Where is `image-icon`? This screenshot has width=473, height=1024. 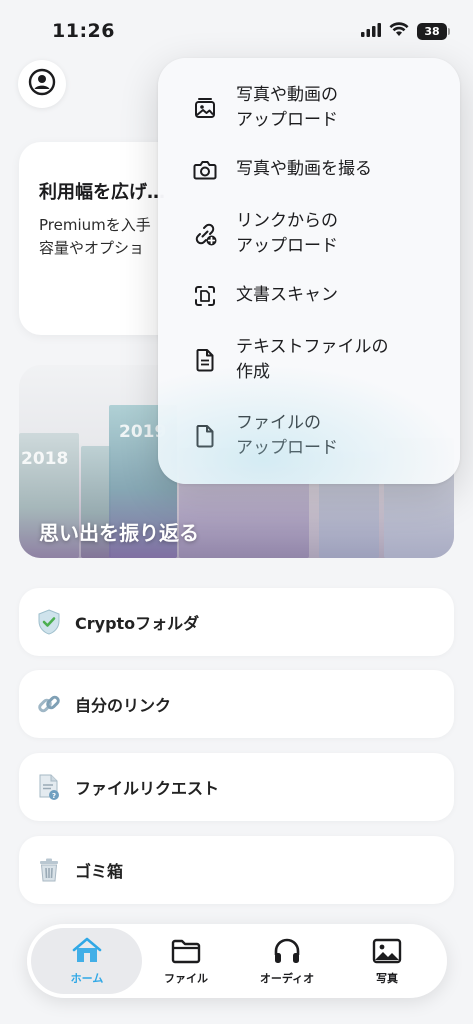 image-icon is located at coordinates (387, 951).